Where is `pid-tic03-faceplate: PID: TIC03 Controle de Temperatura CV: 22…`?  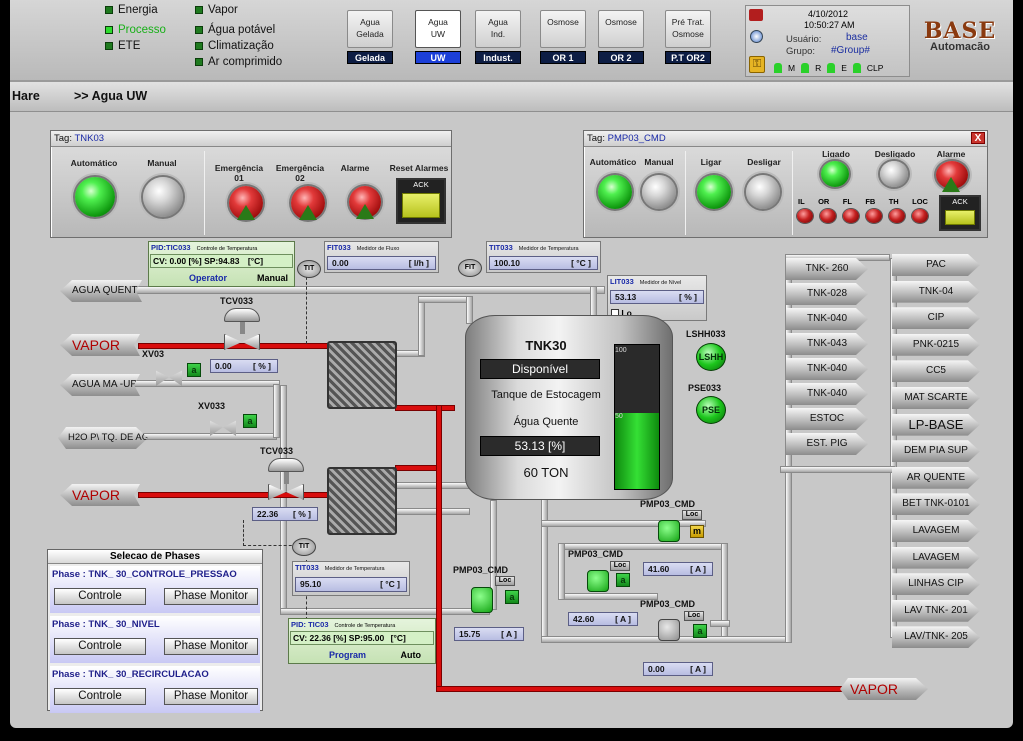
pid-tic03-faceplate: PID: TIC03 Controle de Temperatura CV: 22… is located at coordinates (362, 641).